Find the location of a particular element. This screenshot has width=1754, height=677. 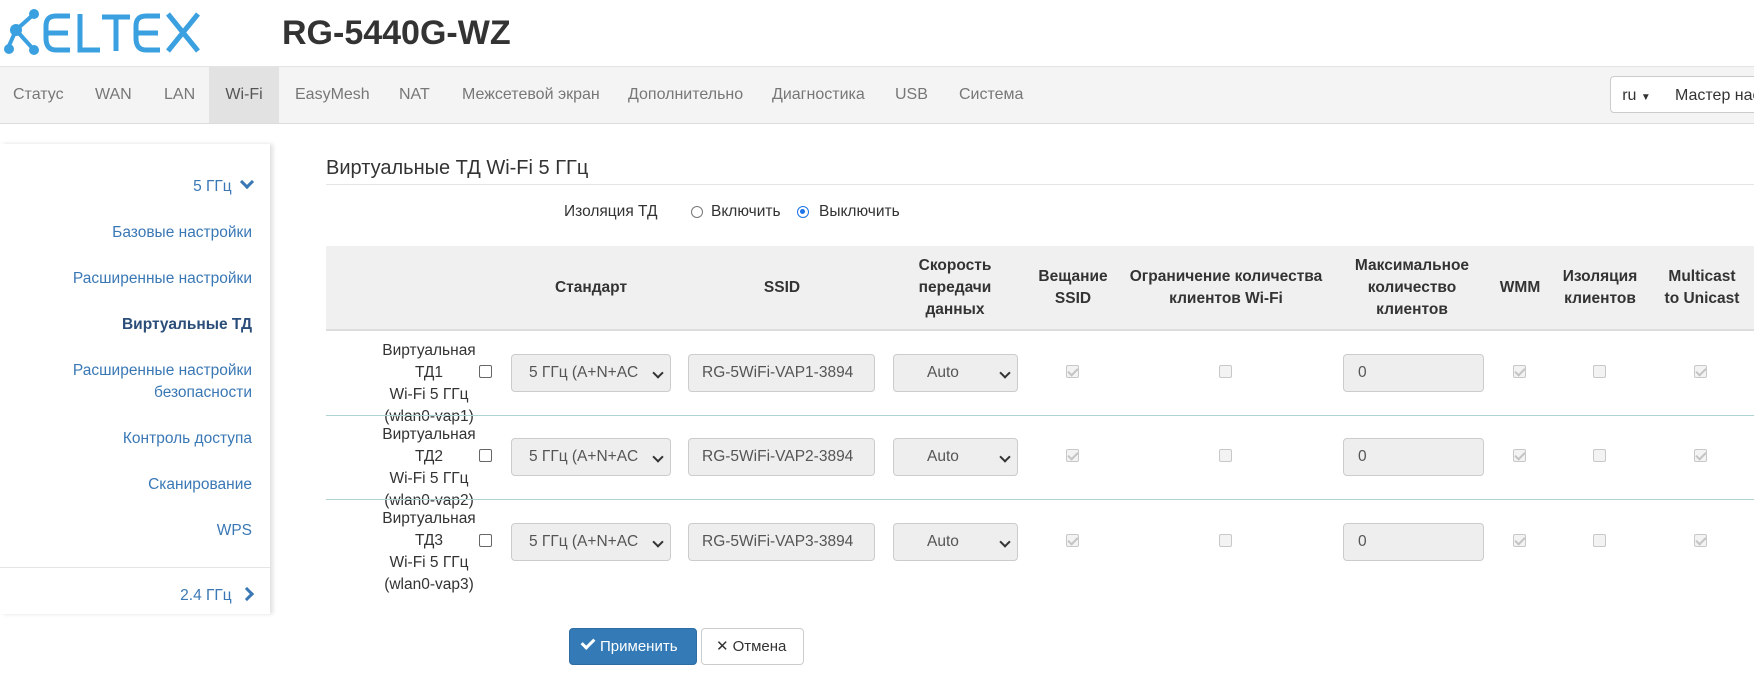

nav-wan: WAN is located at coordinates (113, 95).